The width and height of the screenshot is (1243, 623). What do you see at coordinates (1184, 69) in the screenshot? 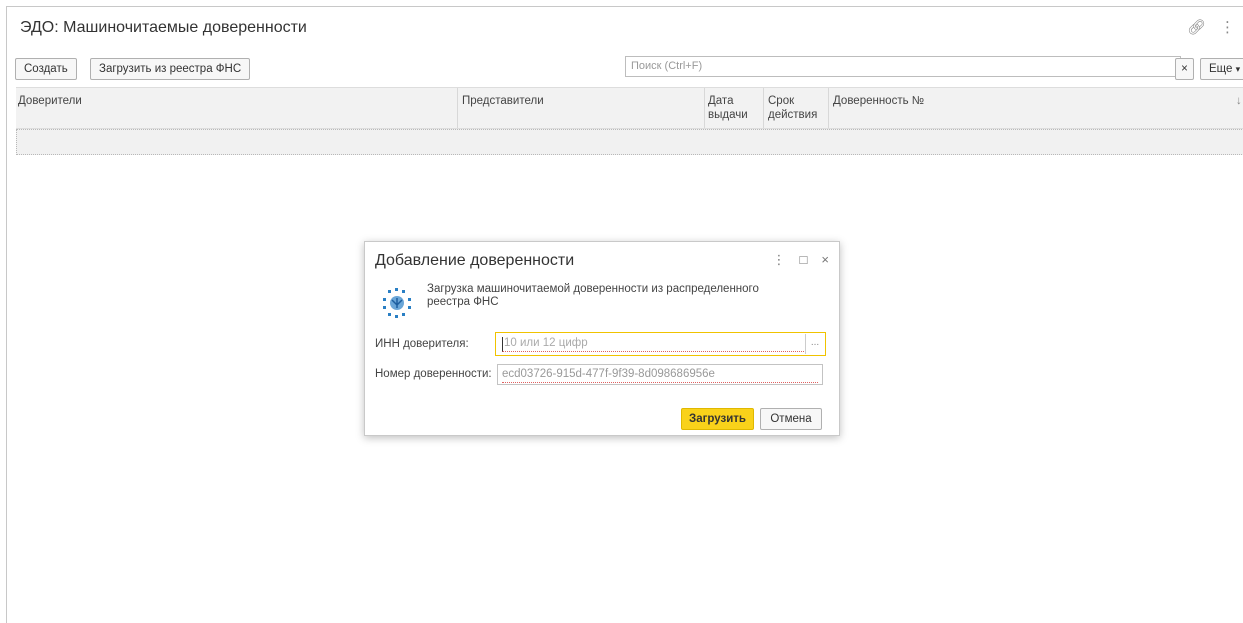
I see `clear-search-button: ×` at bounding box center [1184, 69].